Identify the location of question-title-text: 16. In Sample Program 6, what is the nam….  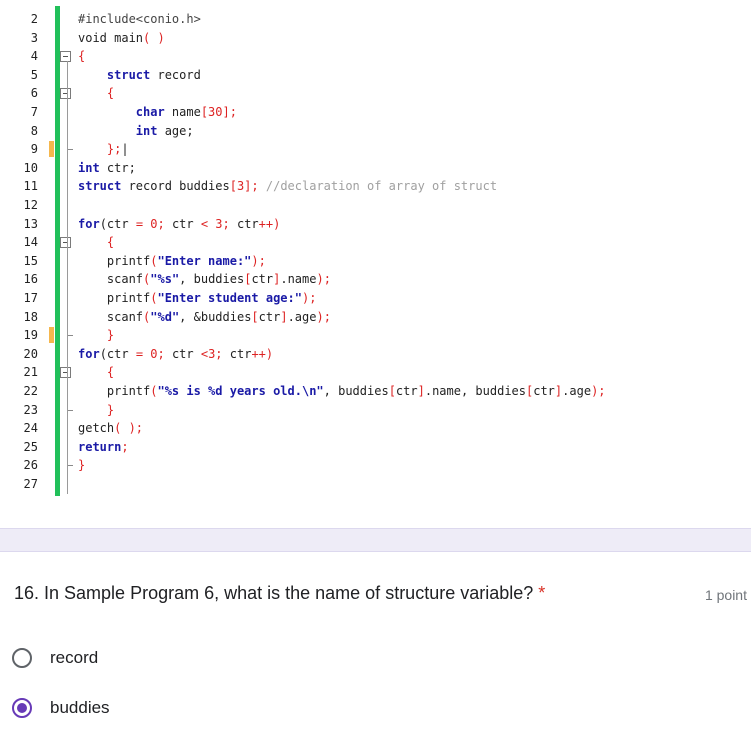
(274, 593).